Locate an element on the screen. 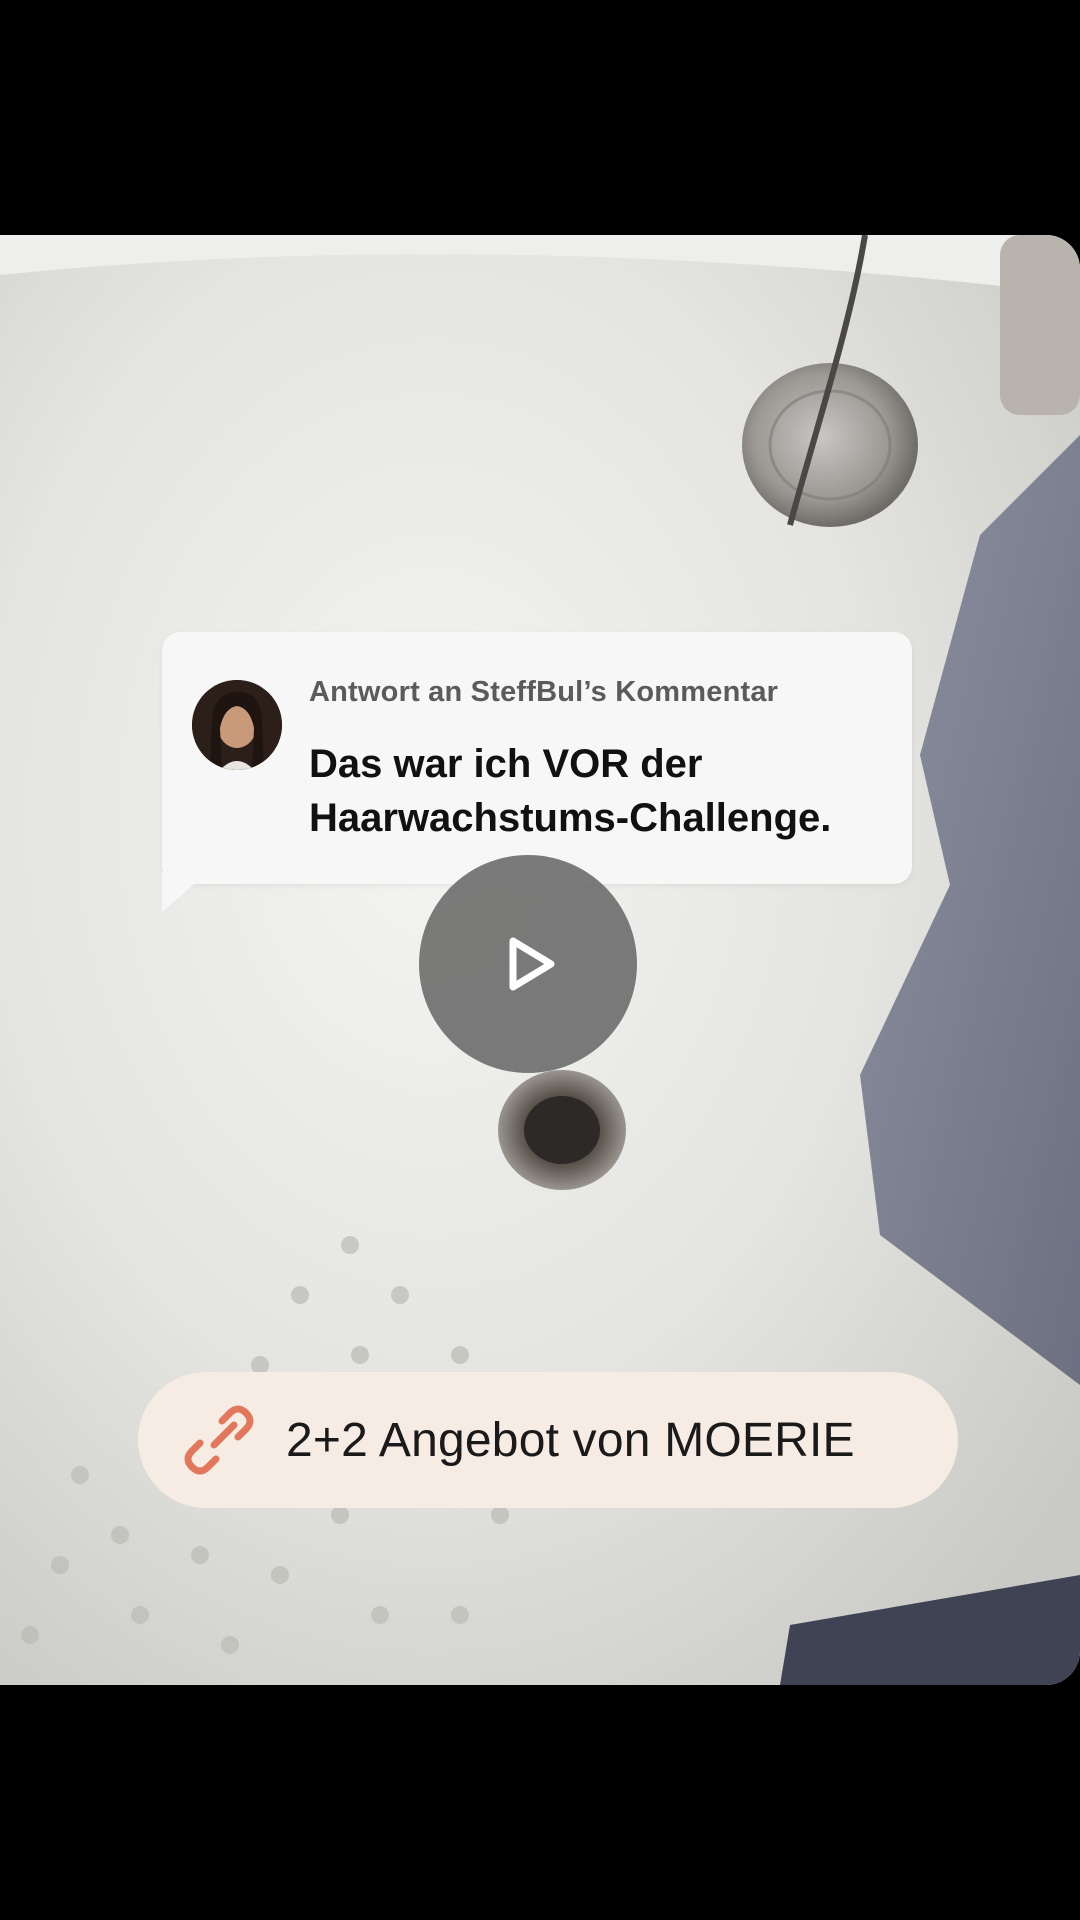  play-icon is located at coordinates (532, 964).